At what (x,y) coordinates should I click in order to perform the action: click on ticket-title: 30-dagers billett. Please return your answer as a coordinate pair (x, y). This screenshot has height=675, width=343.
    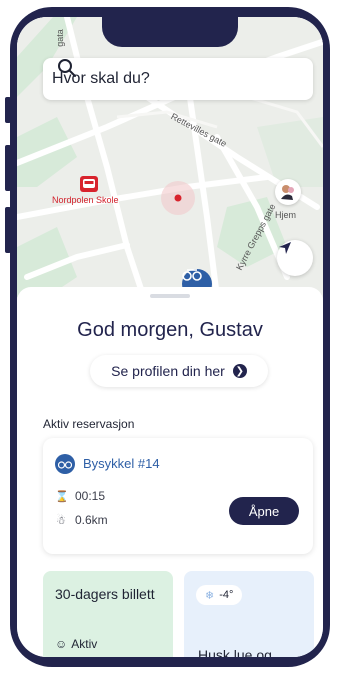
    Looking at the image, I should click on (105, 594).